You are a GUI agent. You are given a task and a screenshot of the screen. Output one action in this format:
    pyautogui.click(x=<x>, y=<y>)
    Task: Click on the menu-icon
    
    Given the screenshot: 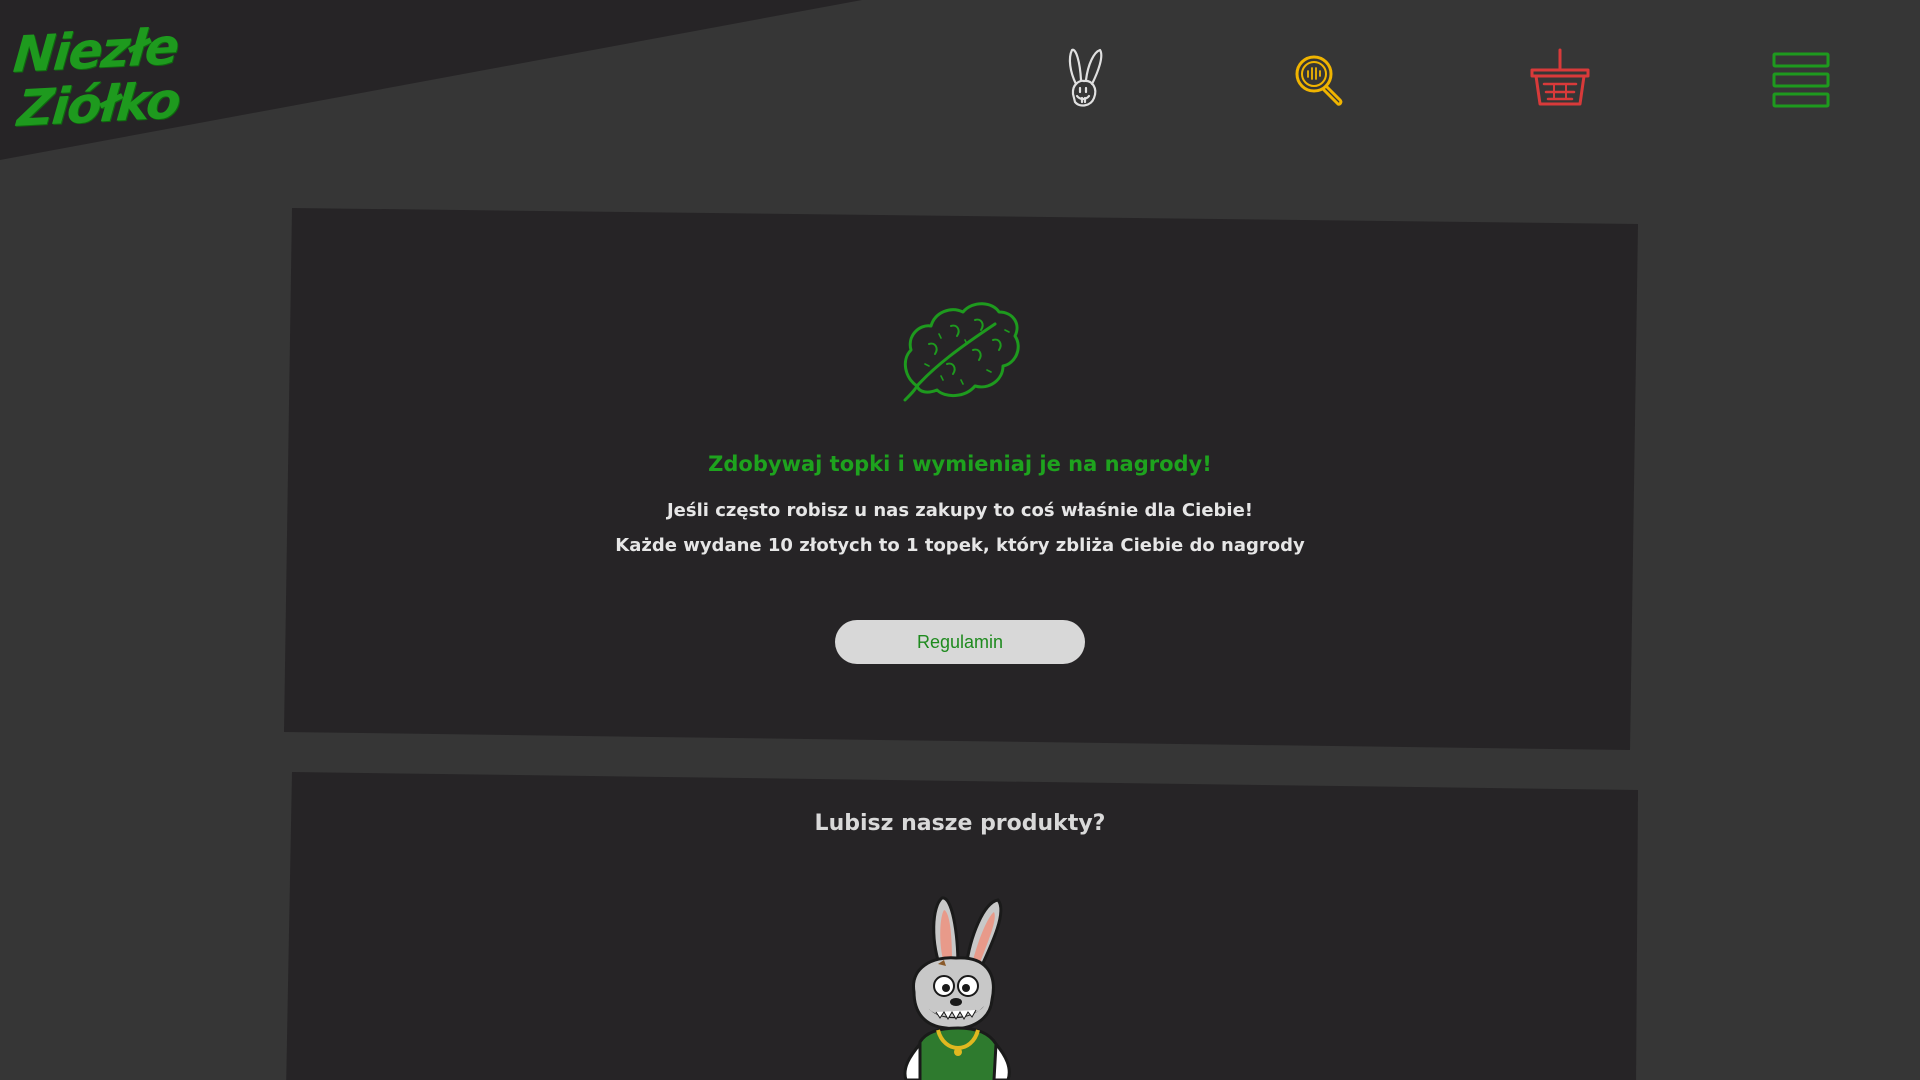 What is the action you would take?
    pyautogui.click(x=1801, y=80)
    